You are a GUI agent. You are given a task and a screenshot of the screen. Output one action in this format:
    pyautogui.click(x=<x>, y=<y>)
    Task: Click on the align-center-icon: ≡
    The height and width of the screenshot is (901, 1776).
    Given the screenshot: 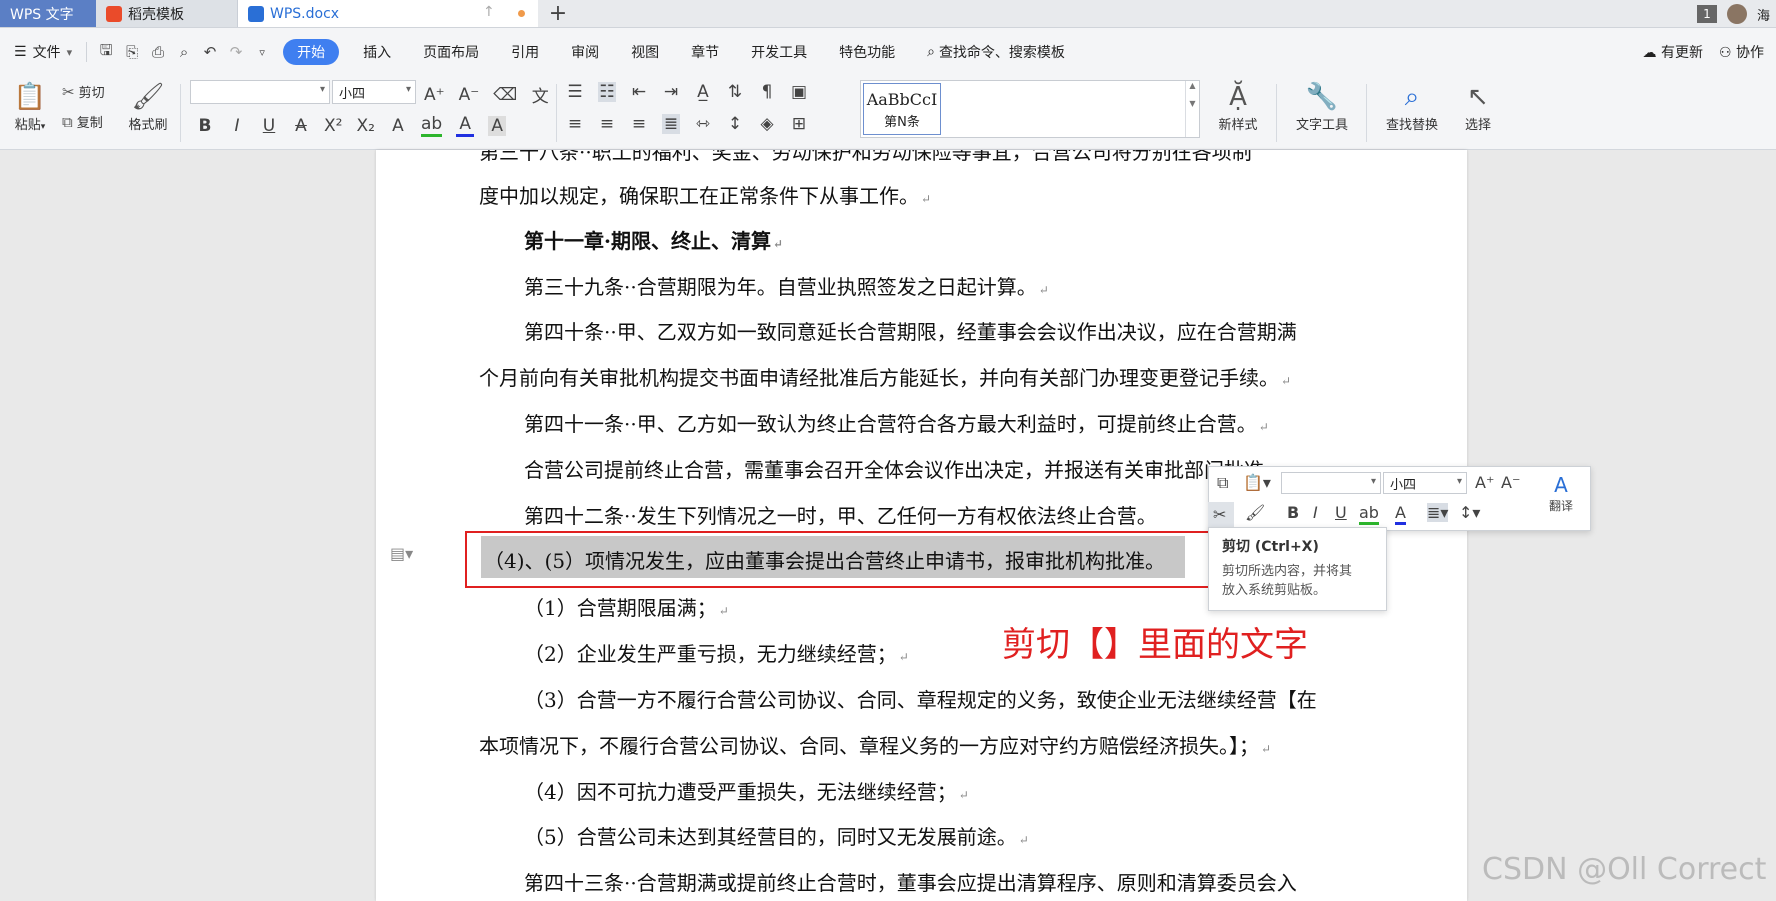 What is the action you would take?
    pyautogui.click(x=607, y=124)
    